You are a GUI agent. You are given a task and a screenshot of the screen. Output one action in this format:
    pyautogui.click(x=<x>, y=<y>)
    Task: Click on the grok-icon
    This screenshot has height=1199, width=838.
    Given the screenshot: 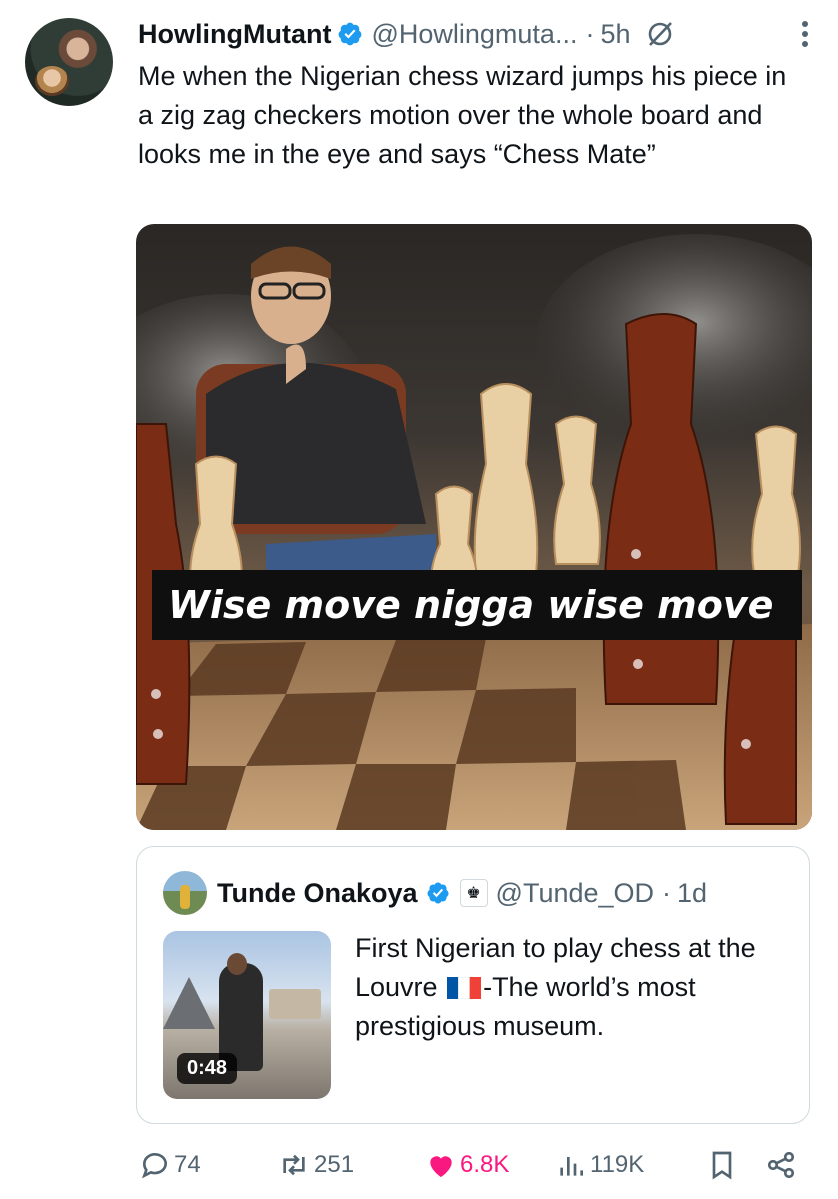 What is the action you would take?
    pyautogui.click(x=660, y=34)
    